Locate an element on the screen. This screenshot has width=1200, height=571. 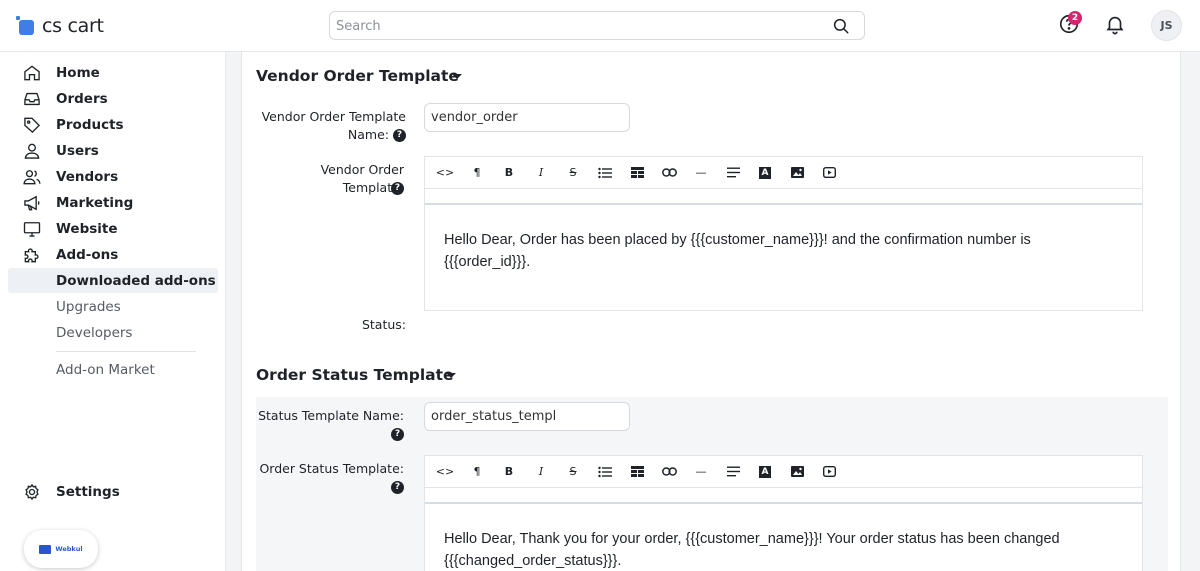
sidebar-item-products: Products is located at coordinates (113, 124).